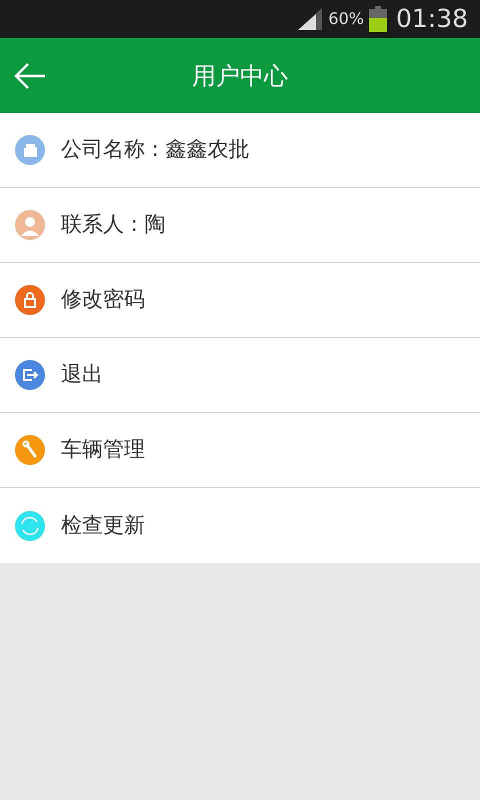 Image resolution: width=480 pixels, height=800 pixels. I want to click on menu-item: 联系人 : 陶, so click(240, 225).